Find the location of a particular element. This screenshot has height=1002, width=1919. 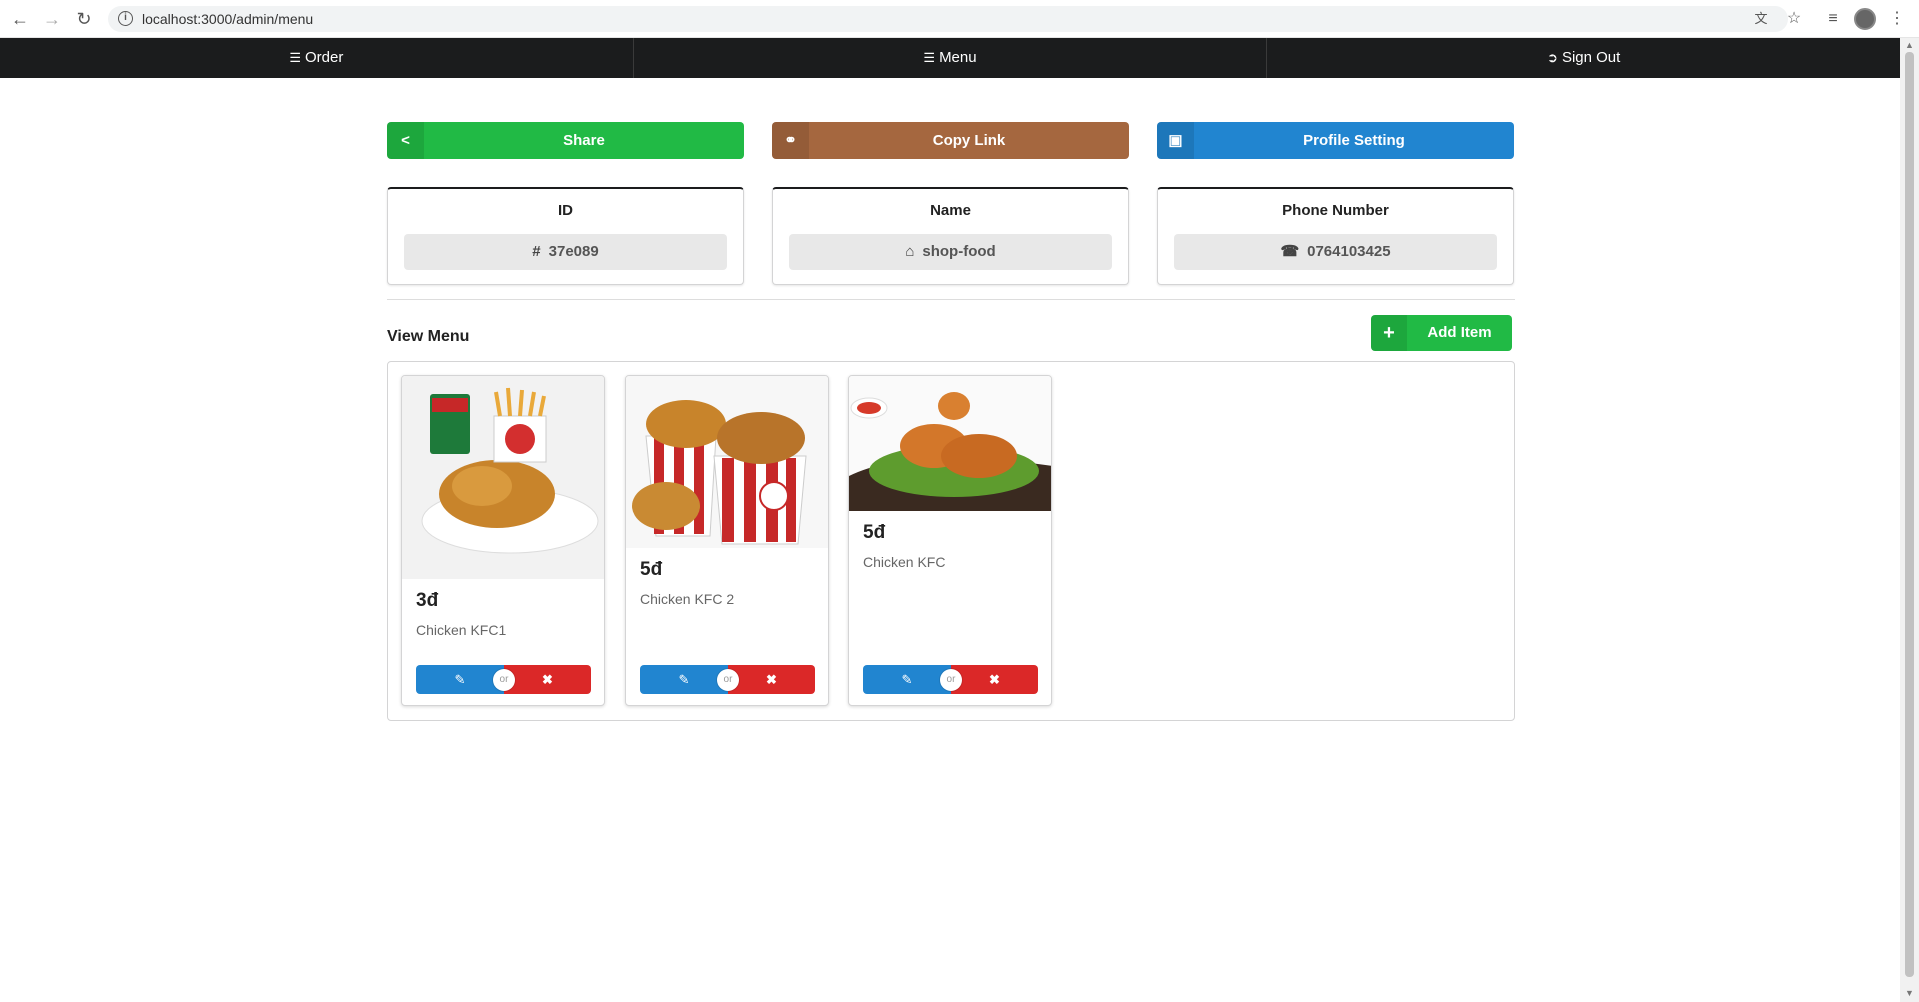

nav-item-order: ☰ Order is located at coordinates (317, 58).